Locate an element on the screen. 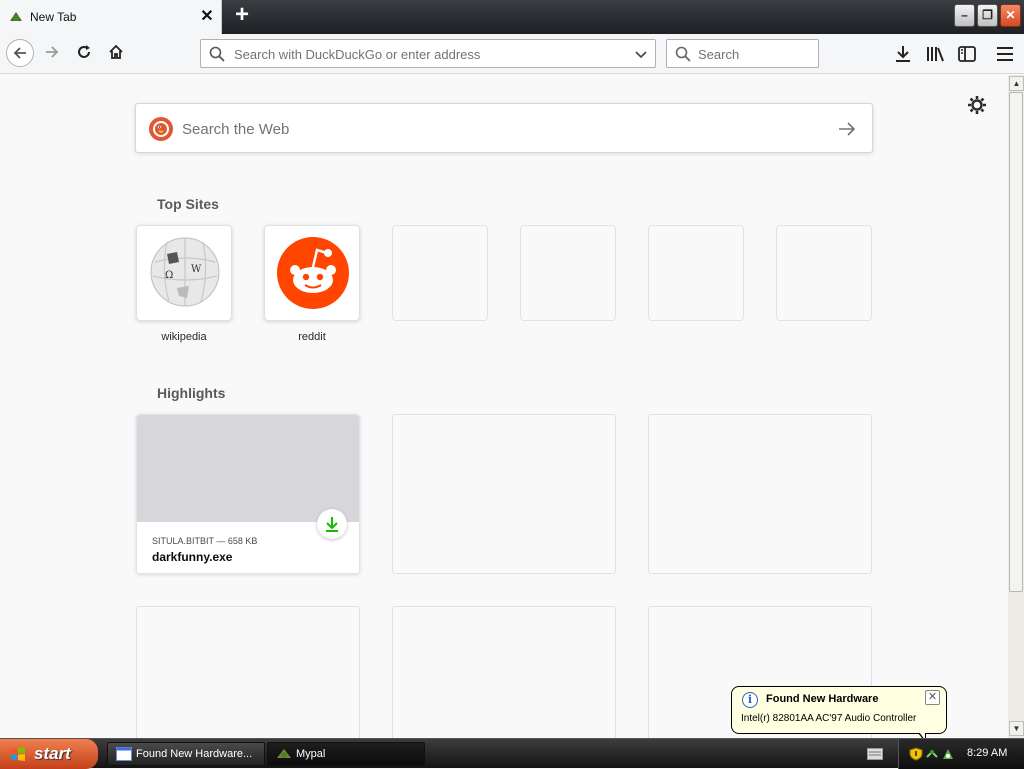  highlight-card-download: SITULA.BITBIT — 658 KB darkfunny.exe is located at coordinates (248, 494).